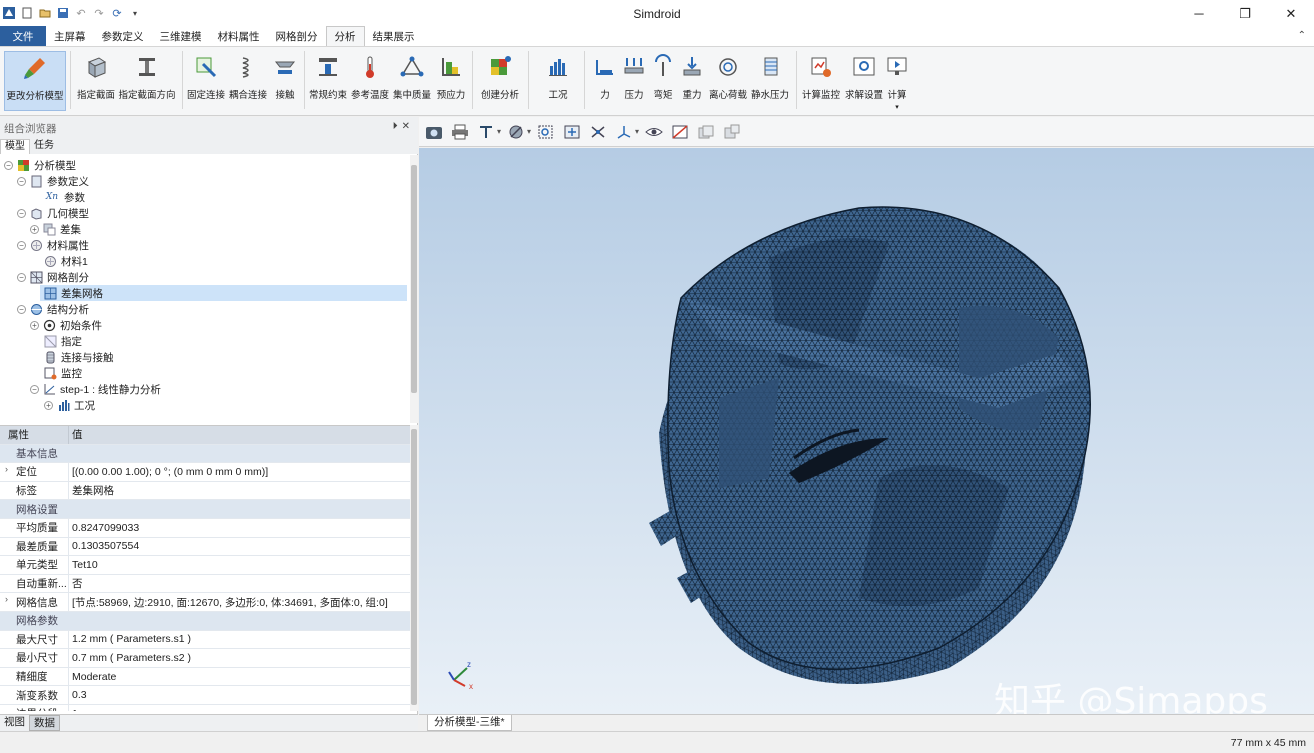  What do you see at coordinates (147, 81) in the screenshot?
I see `assign-section-orientation-button: 指定截面方向` at bounding box center [147, 81].